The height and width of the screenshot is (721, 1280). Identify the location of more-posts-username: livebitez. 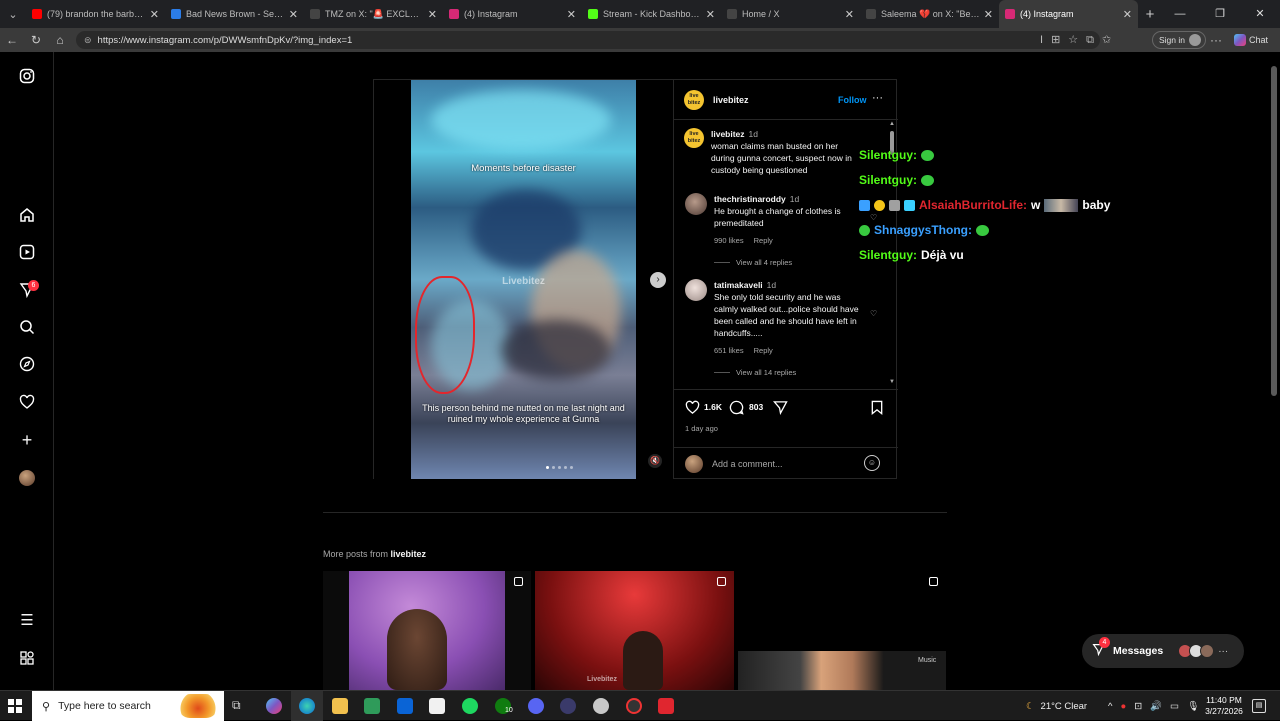
(409, 554).